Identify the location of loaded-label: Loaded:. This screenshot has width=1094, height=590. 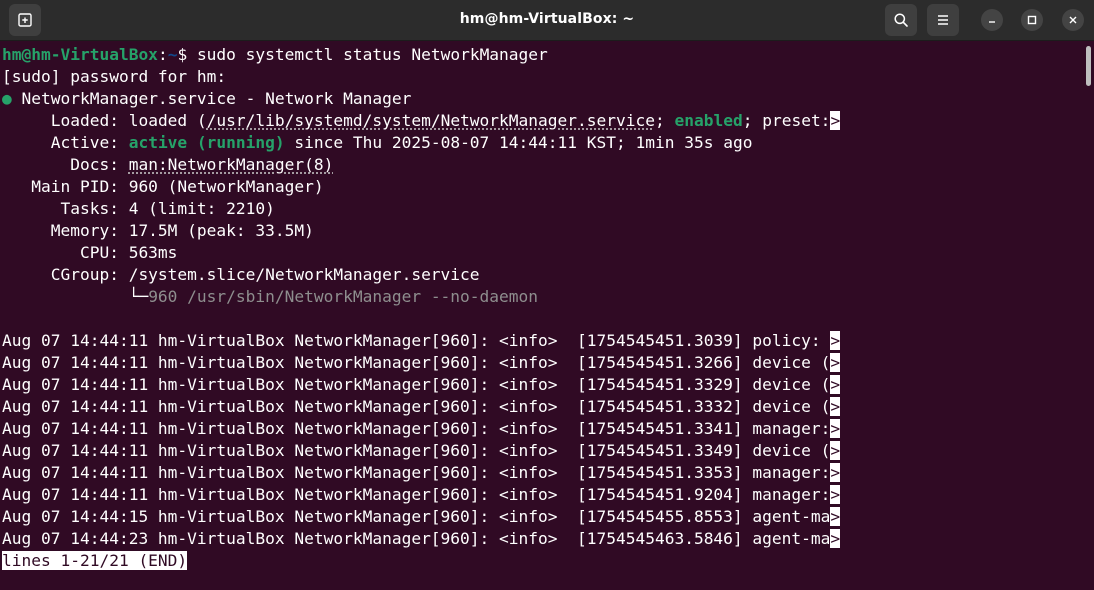
(65, 120).